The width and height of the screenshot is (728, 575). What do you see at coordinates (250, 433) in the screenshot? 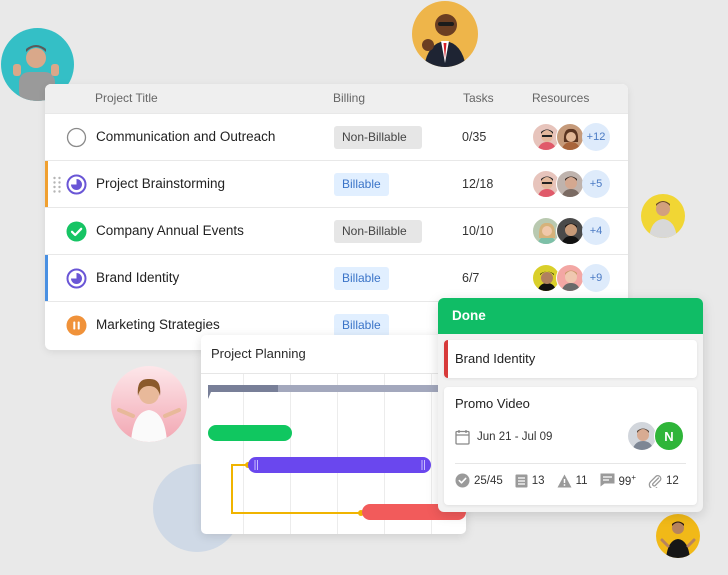
I see `gantt-task-bar-green` at bounding box center [250, 433].